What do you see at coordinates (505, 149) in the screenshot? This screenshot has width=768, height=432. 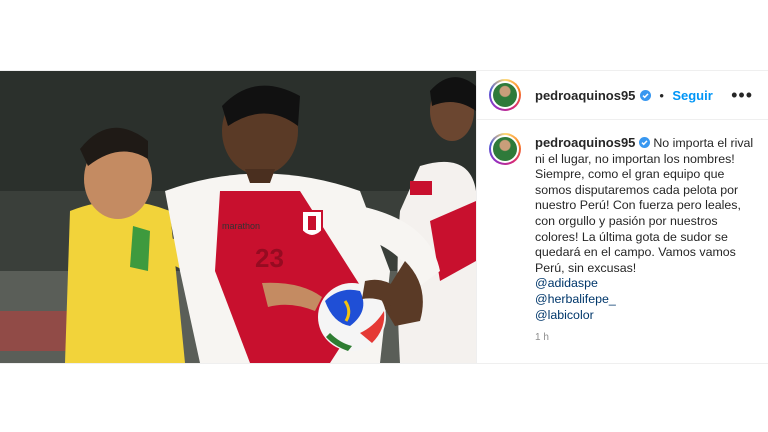 I see `caption-avatar` at bounding box center [505, 149].